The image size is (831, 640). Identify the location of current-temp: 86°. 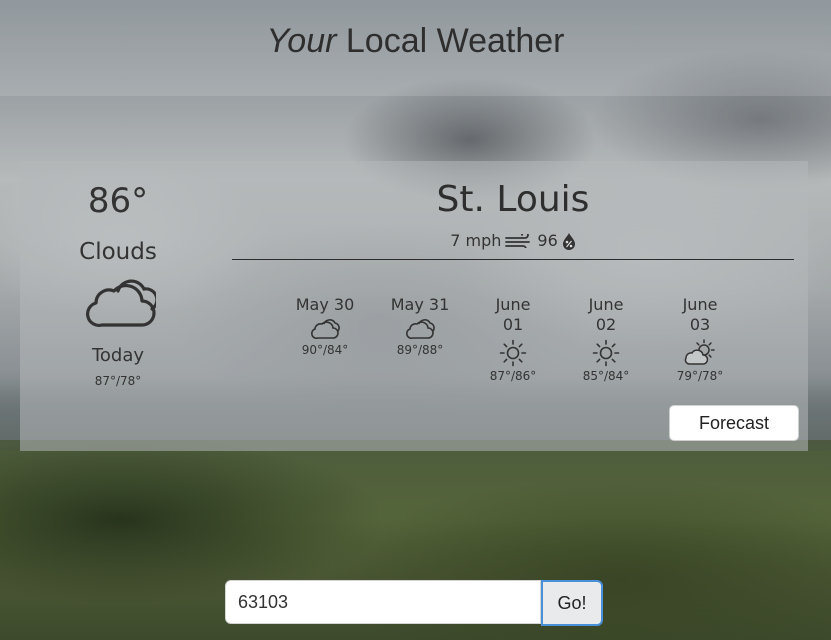
(118, 201).